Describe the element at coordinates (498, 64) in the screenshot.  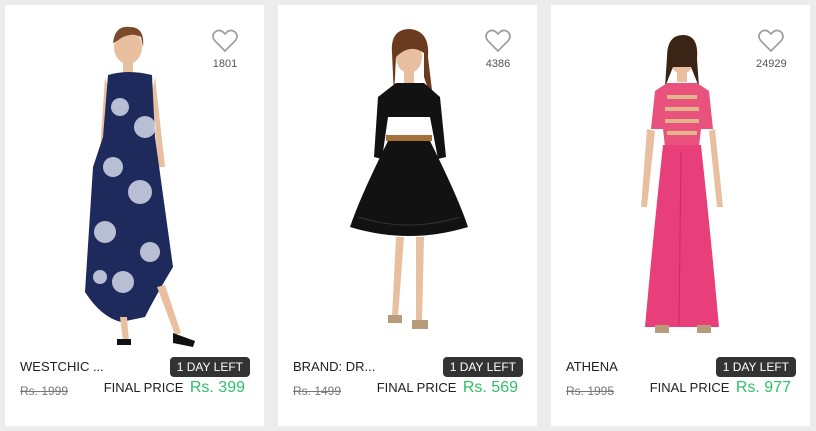
I see `wishlist-count: 4386` at that location.